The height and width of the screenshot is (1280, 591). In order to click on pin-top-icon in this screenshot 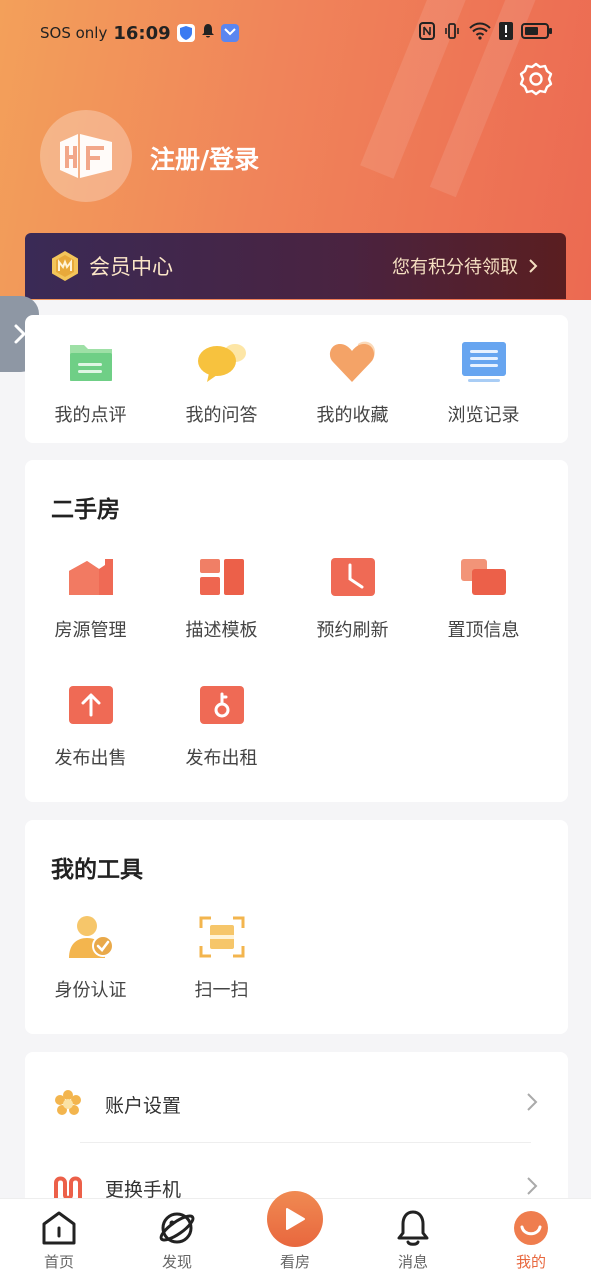, I will do `click(484, 577)`.